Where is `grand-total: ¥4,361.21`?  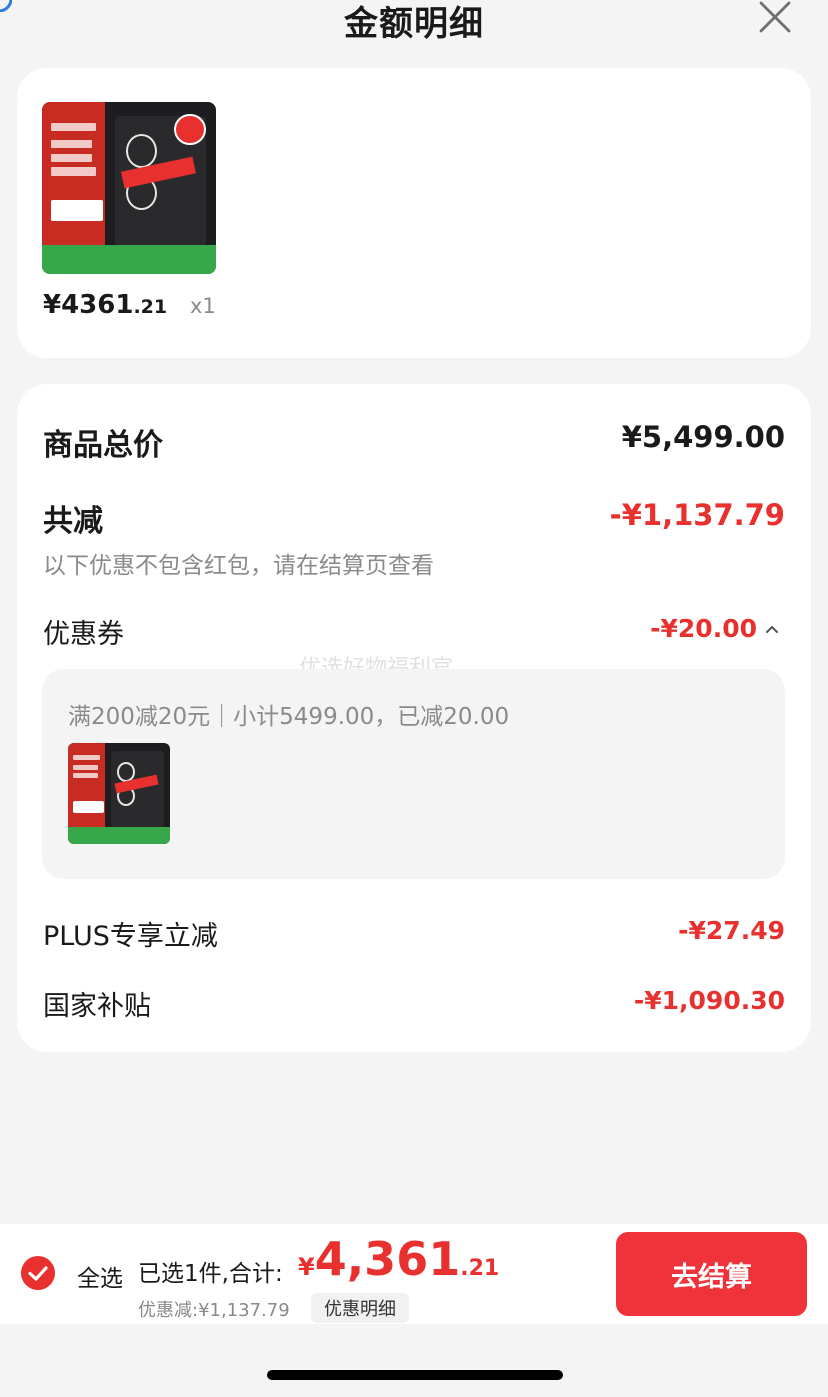 grand-total: ¥4,361.21 is located at coordinates (399, 1259).